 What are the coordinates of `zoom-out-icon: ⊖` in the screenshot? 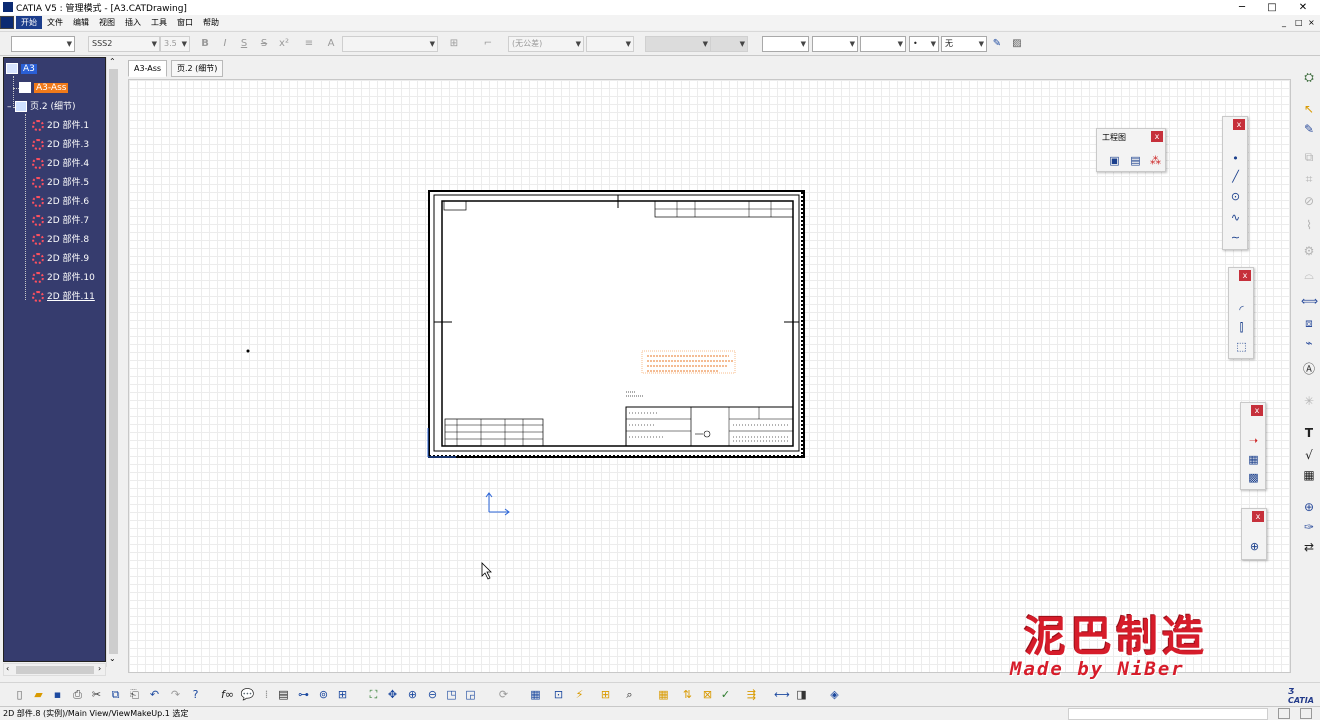 It's located at (432, 694).